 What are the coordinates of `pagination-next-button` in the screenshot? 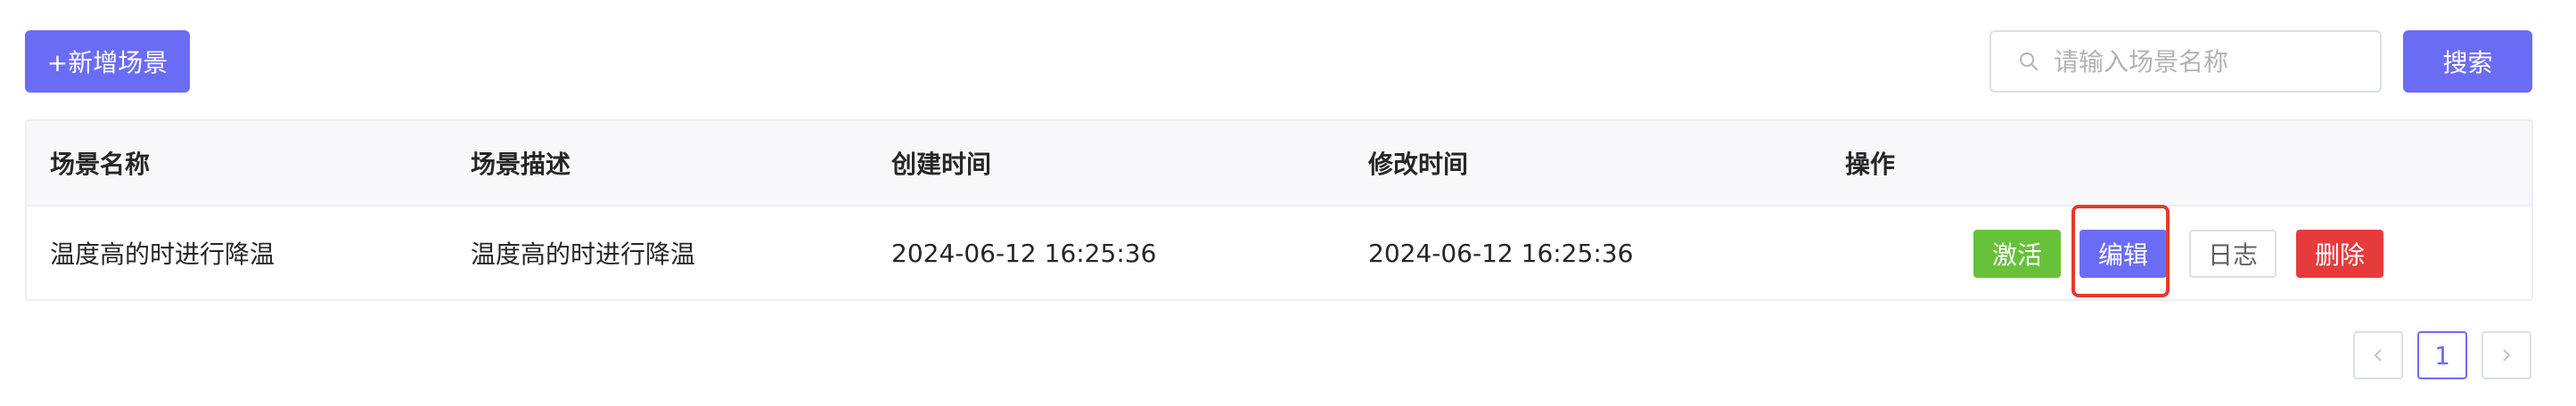 It's located at (2507, 355).